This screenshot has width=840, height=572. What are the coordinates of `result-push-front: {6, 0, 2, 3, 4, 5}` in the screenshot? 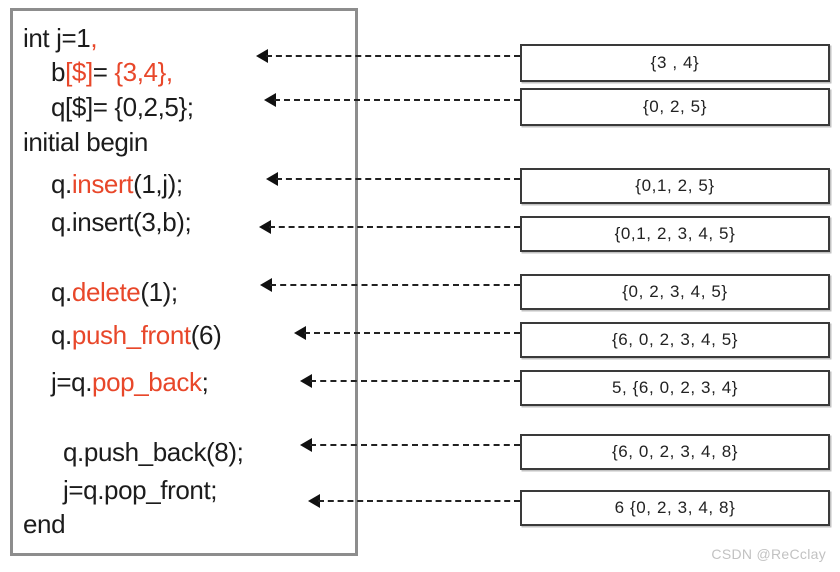 It's located at (675, 340).